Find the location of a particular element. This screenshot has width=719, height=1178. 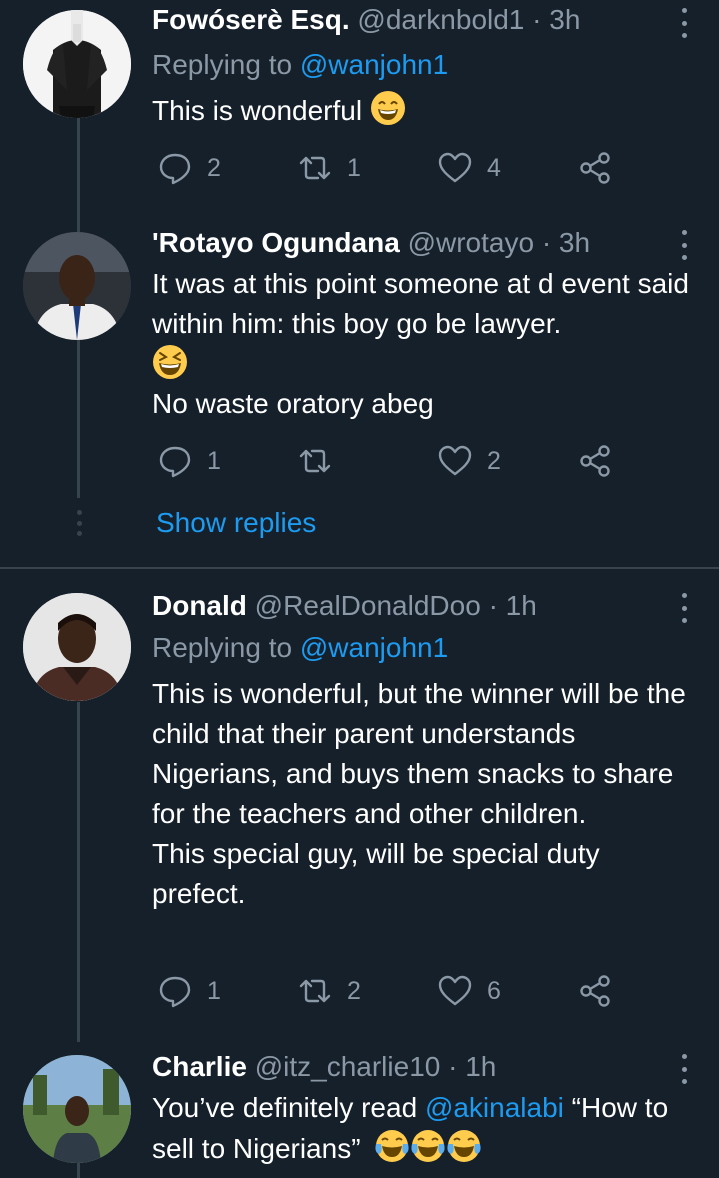

like-button: 2 is located at coordinates (469, 461).